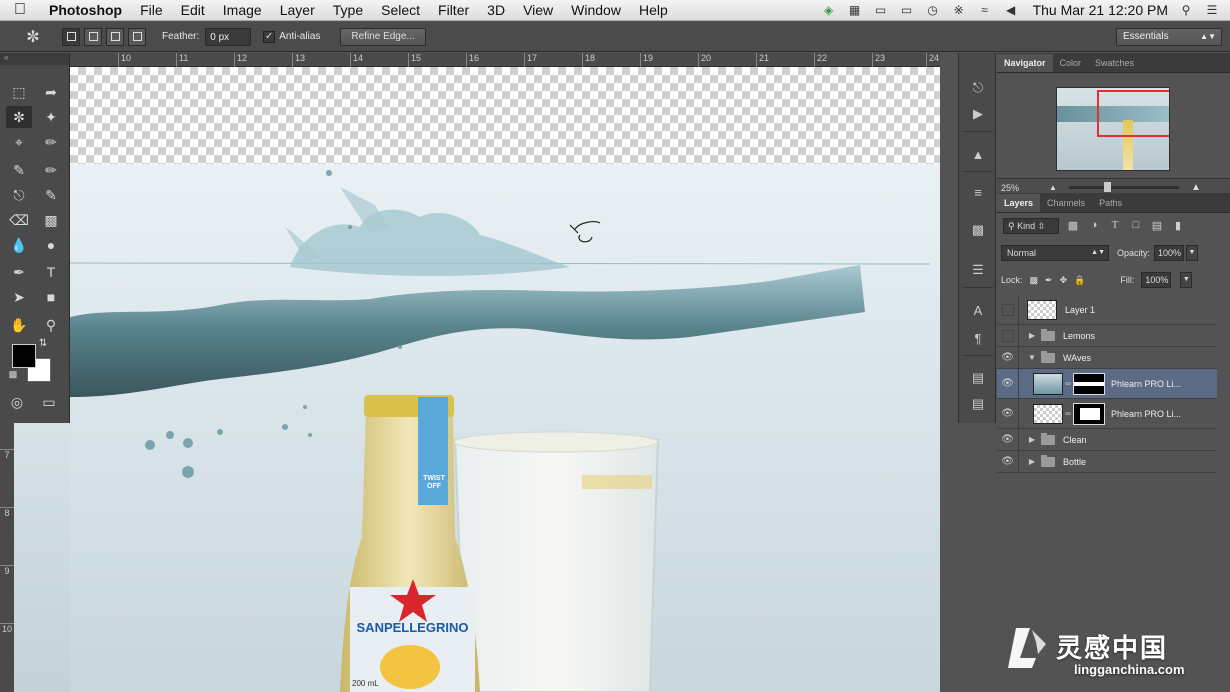 This screenshot has width=1230, height=692. Describe the element at coordinates (1019, 203) in the screenshot. I see `tab-layers: Layers` at that location.